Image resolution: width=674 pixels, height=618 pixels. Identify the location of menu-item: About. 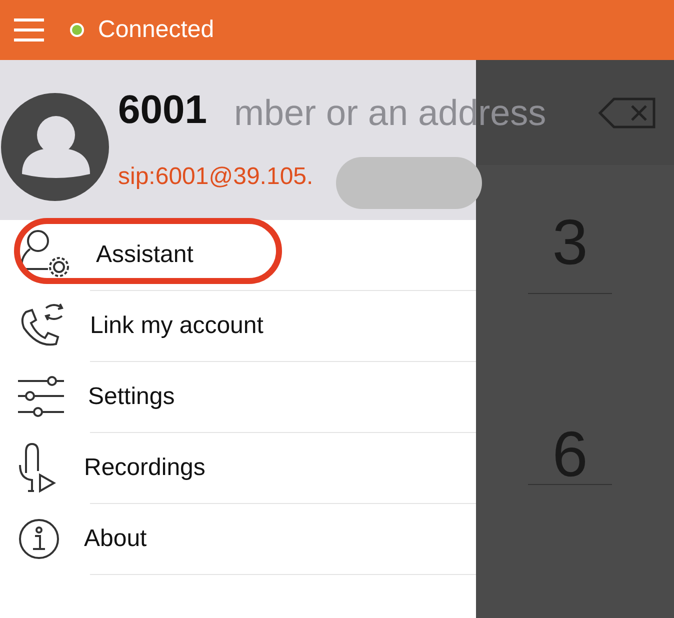
(82, 539).